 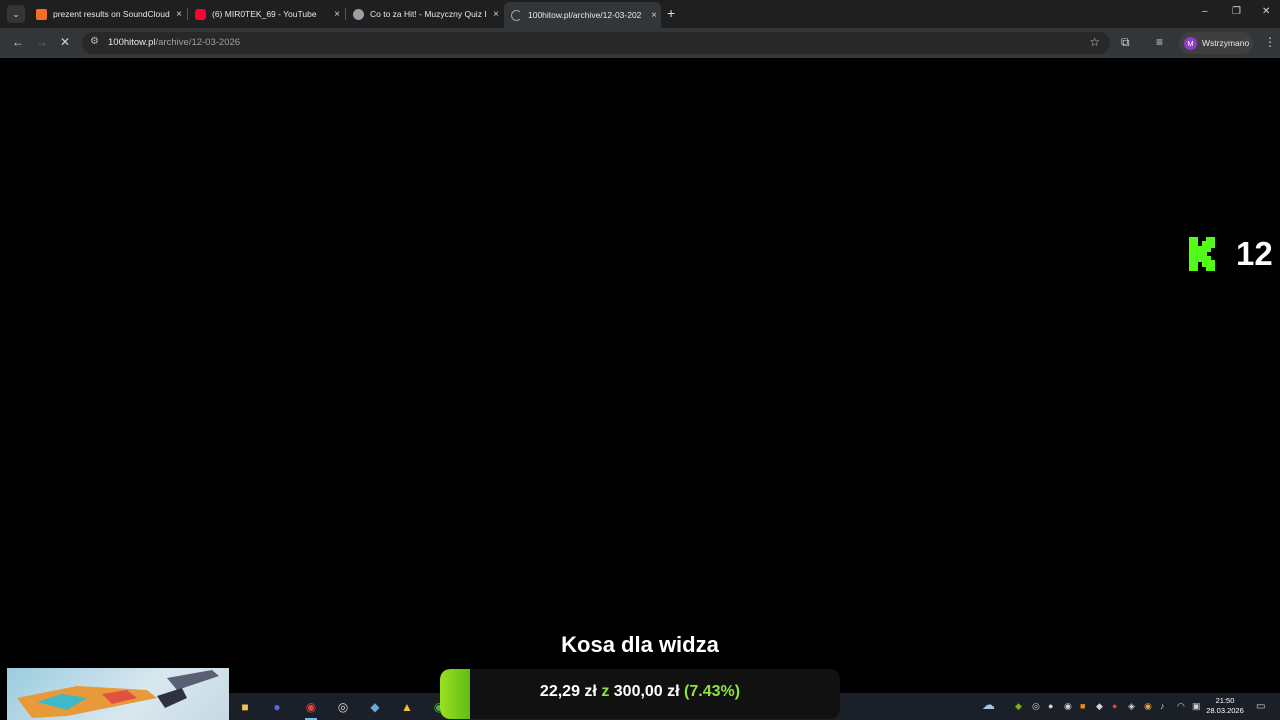 What do you see at coordinates (1082, 706) in the screenshot?
I see `tray-app-icon-2: ■` at bounding box center [1082, 706].